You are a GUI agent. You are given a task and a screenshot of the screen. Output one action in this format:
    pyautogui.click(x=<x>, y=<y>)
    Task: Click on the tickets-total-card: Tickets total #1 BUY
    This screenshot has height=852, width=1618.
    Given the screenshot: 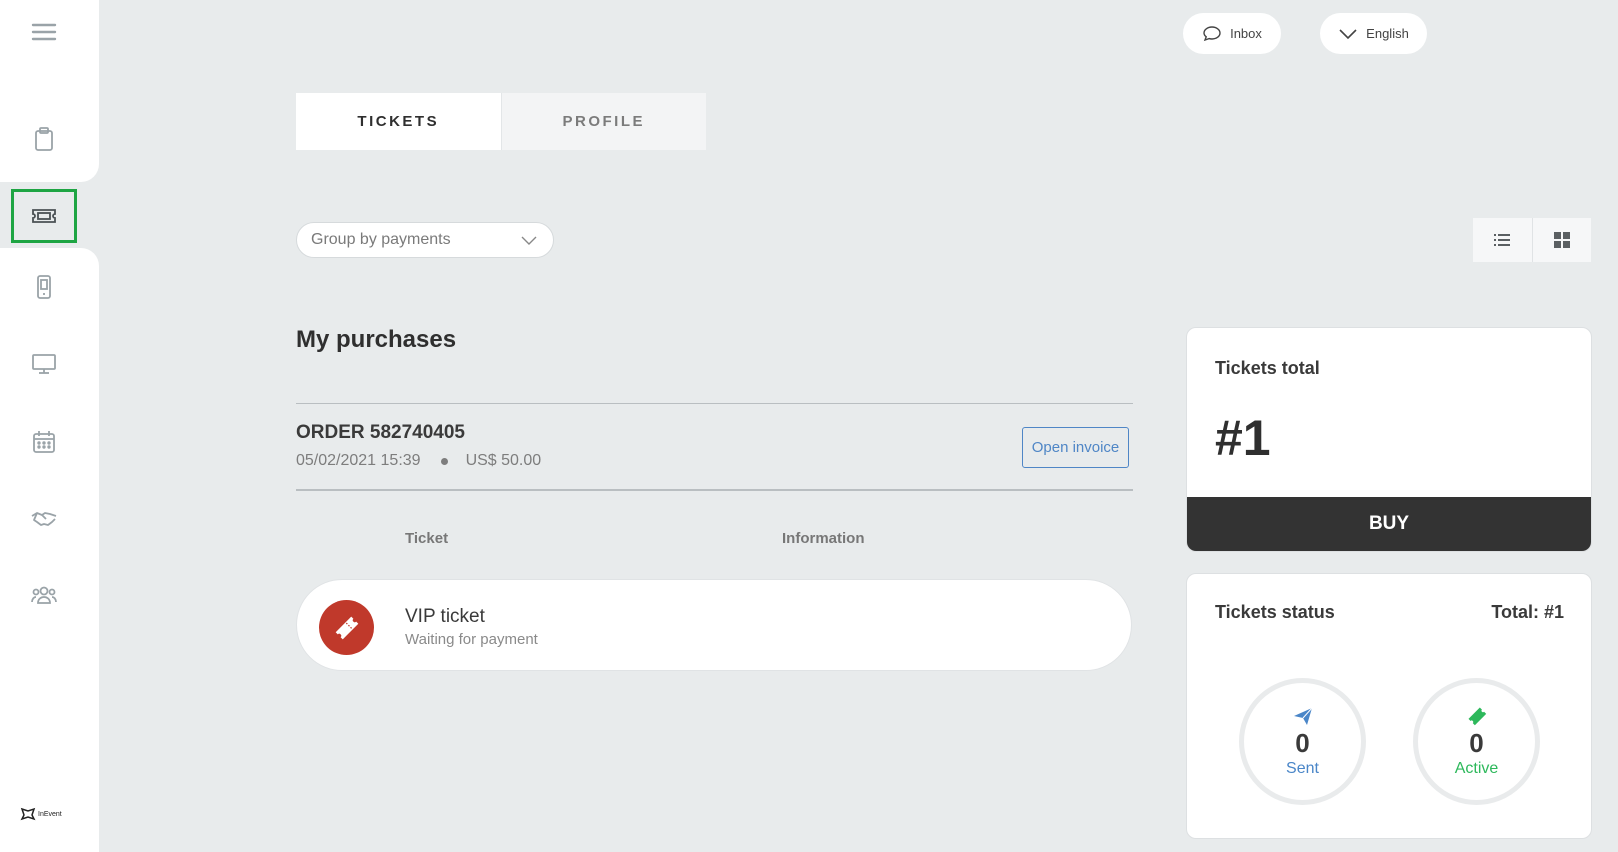 What is the action you would take?
    pyautogui.click(x=1389, y=439)
    